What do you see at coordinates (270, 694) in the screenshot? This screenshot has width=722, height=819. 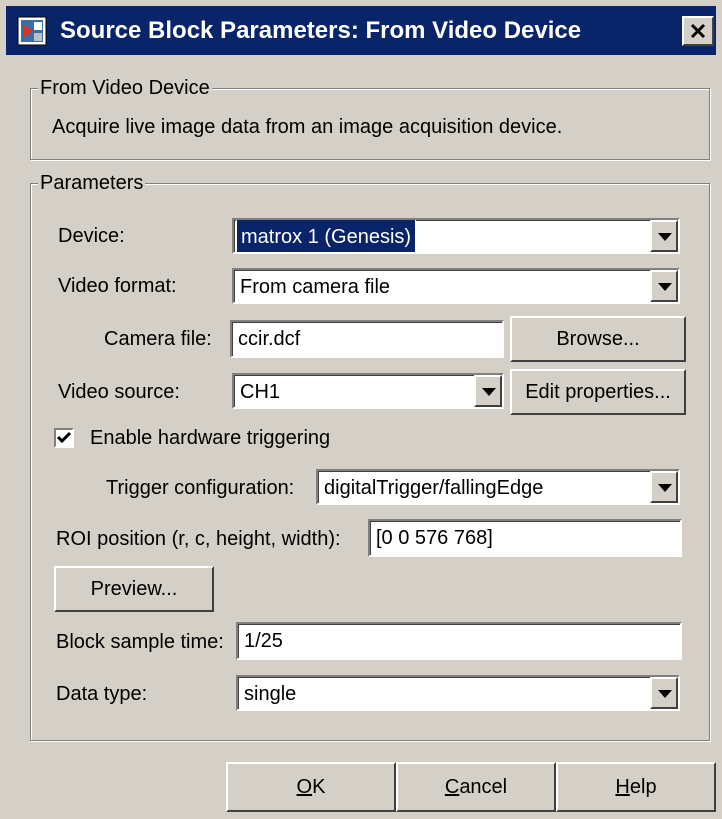 I see `data-type-value: single` at bounding box center [270, 694].